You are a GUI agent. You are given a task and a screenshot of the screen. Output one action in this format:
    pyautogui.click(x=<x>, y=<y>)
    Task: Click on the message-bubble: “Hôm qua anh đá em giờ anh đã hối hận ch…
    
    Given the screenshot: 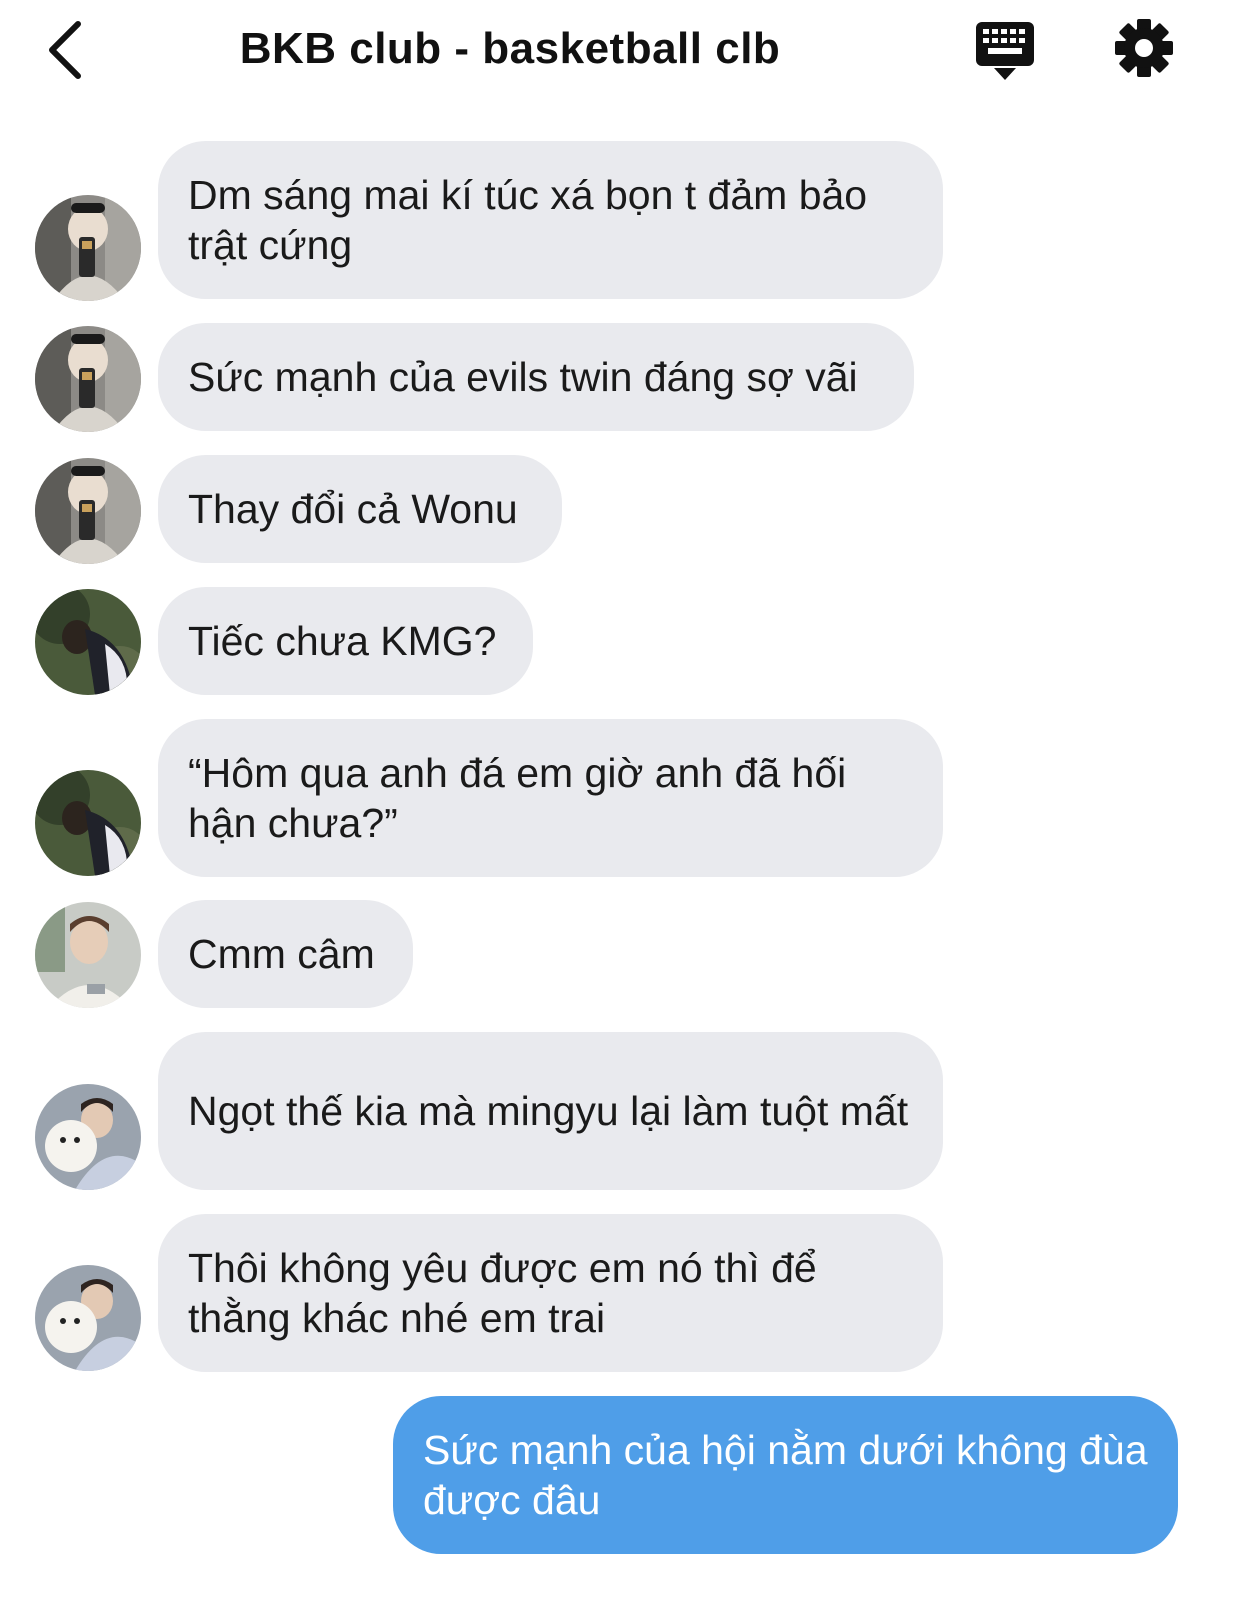 What is the action you would take?
    pyautogui.click(x=550, y=798)
    